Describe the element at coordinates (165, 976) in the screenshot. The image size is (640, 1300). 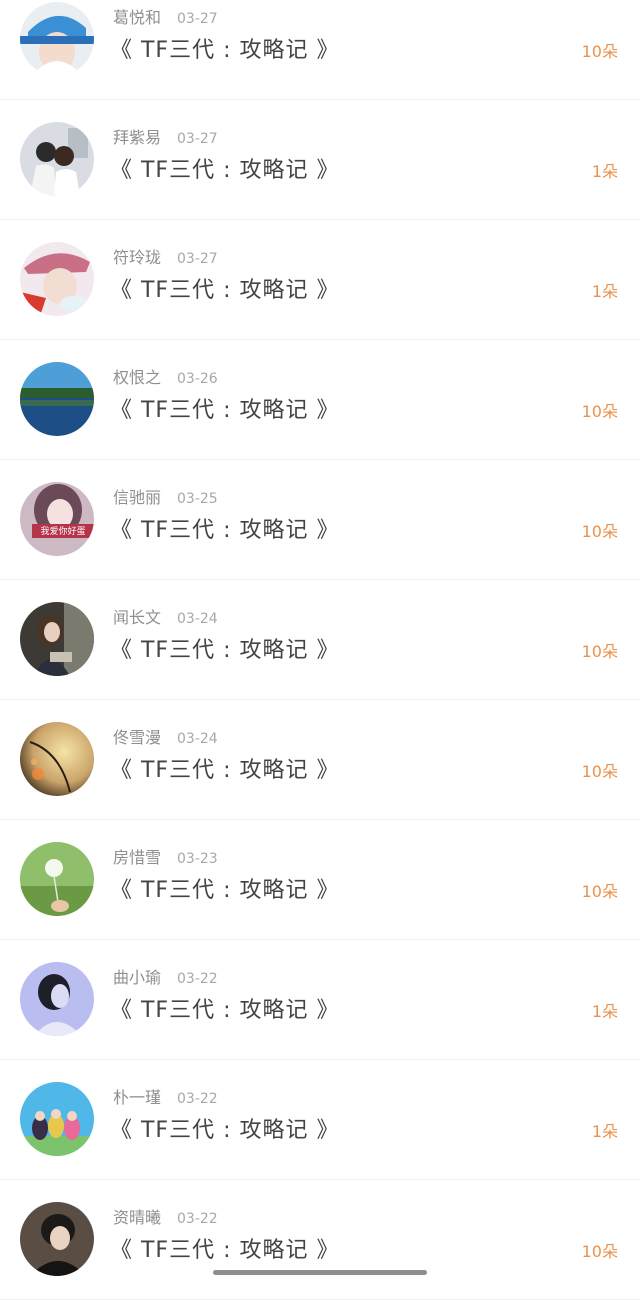
I see `sender-line: 曲小瑜 03-22` at that location.